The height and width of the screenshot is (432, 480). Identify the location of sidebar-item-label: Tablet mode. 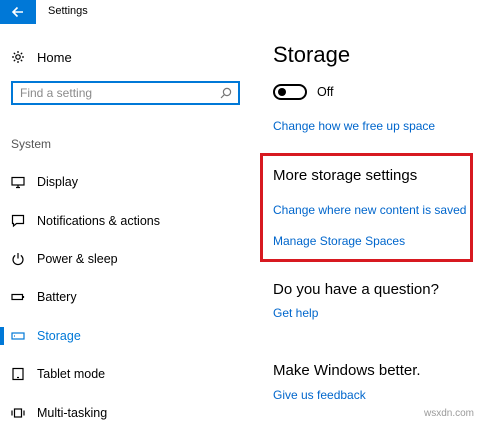
(71, 374).